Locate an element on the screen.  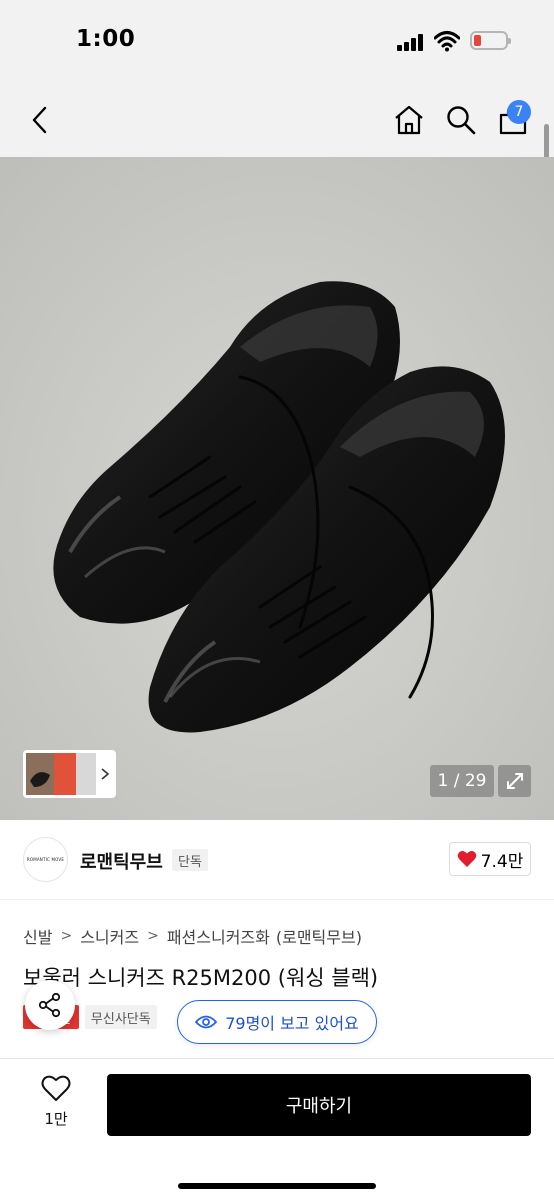
wifi-icon is located at coordinates (447, 41).